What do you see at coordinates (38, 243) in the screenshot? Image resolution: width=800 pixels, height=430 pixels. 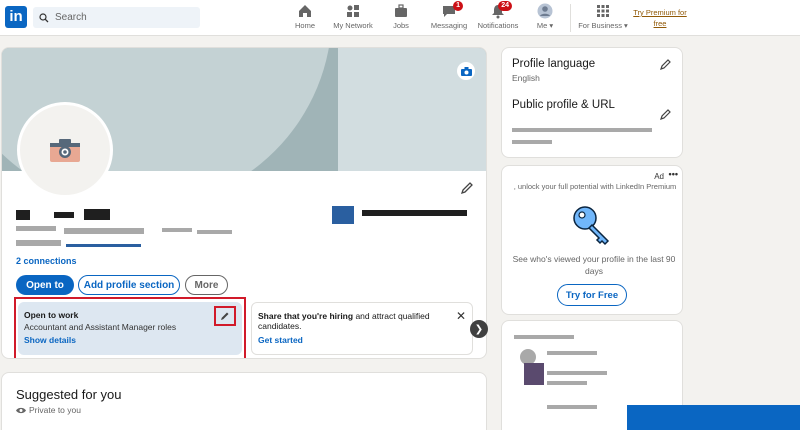 I see `redacted-location` at bounding box center [38, 243].